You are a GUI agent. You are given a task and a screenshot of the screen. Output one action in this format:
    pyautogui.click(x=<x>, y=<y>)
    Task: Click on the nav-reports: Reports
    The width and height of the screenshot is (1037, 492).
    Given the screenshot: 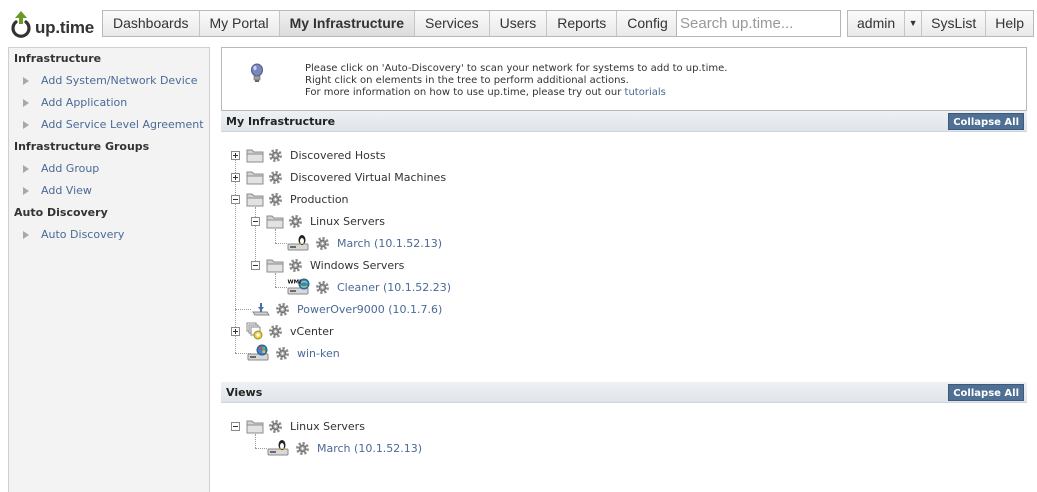 What is the action you would take?
    pyautogui.click(x=582, y=23)
    